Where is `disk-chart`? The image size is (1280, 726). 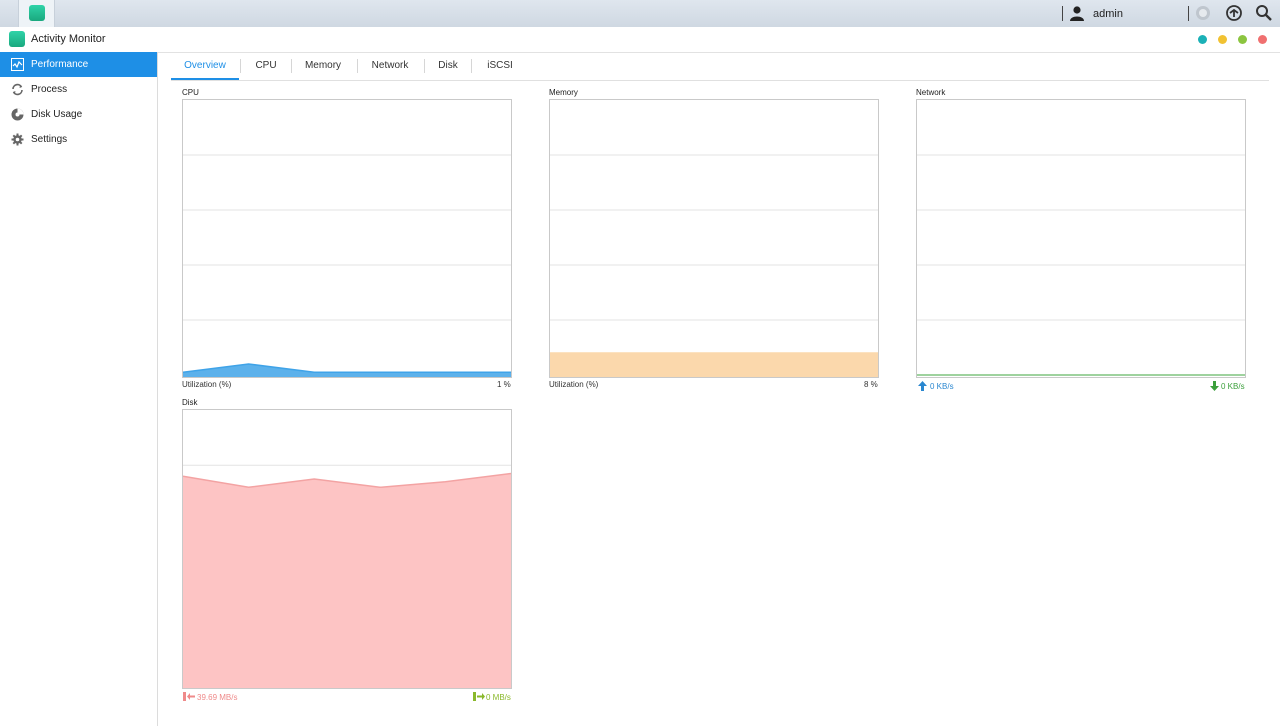
disk-chart is located at coordinates (347, 549).